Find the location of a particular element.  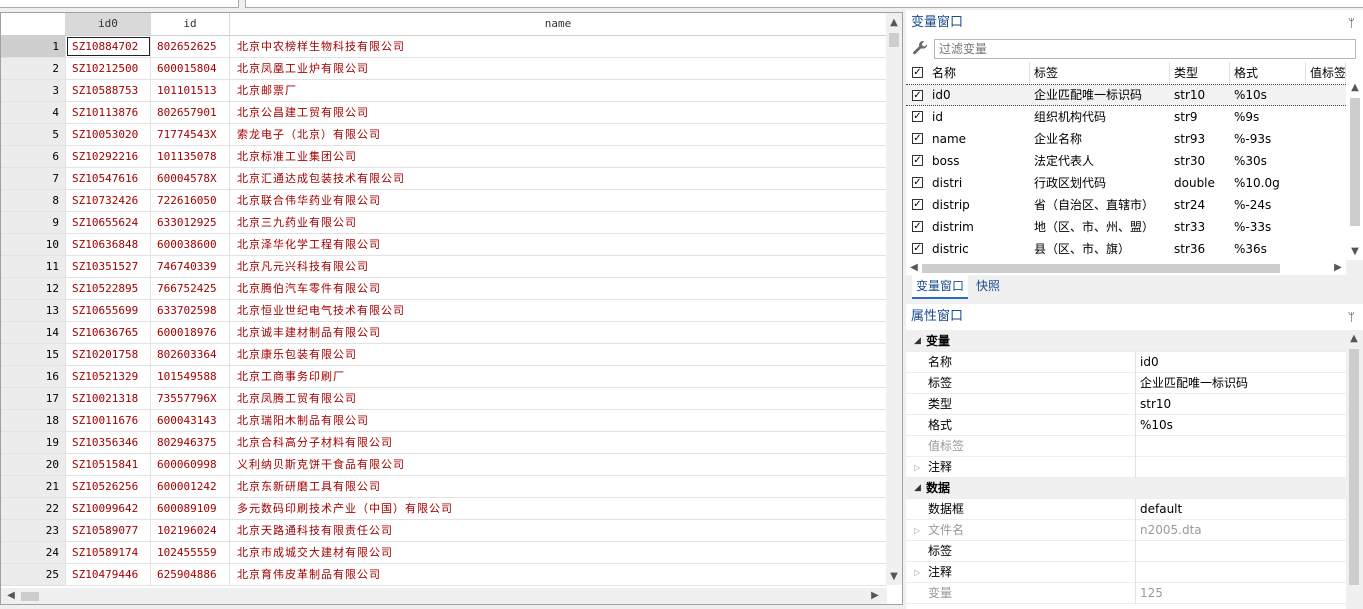

variable-checkbox: ✓ is located at coordinates (917, 182).